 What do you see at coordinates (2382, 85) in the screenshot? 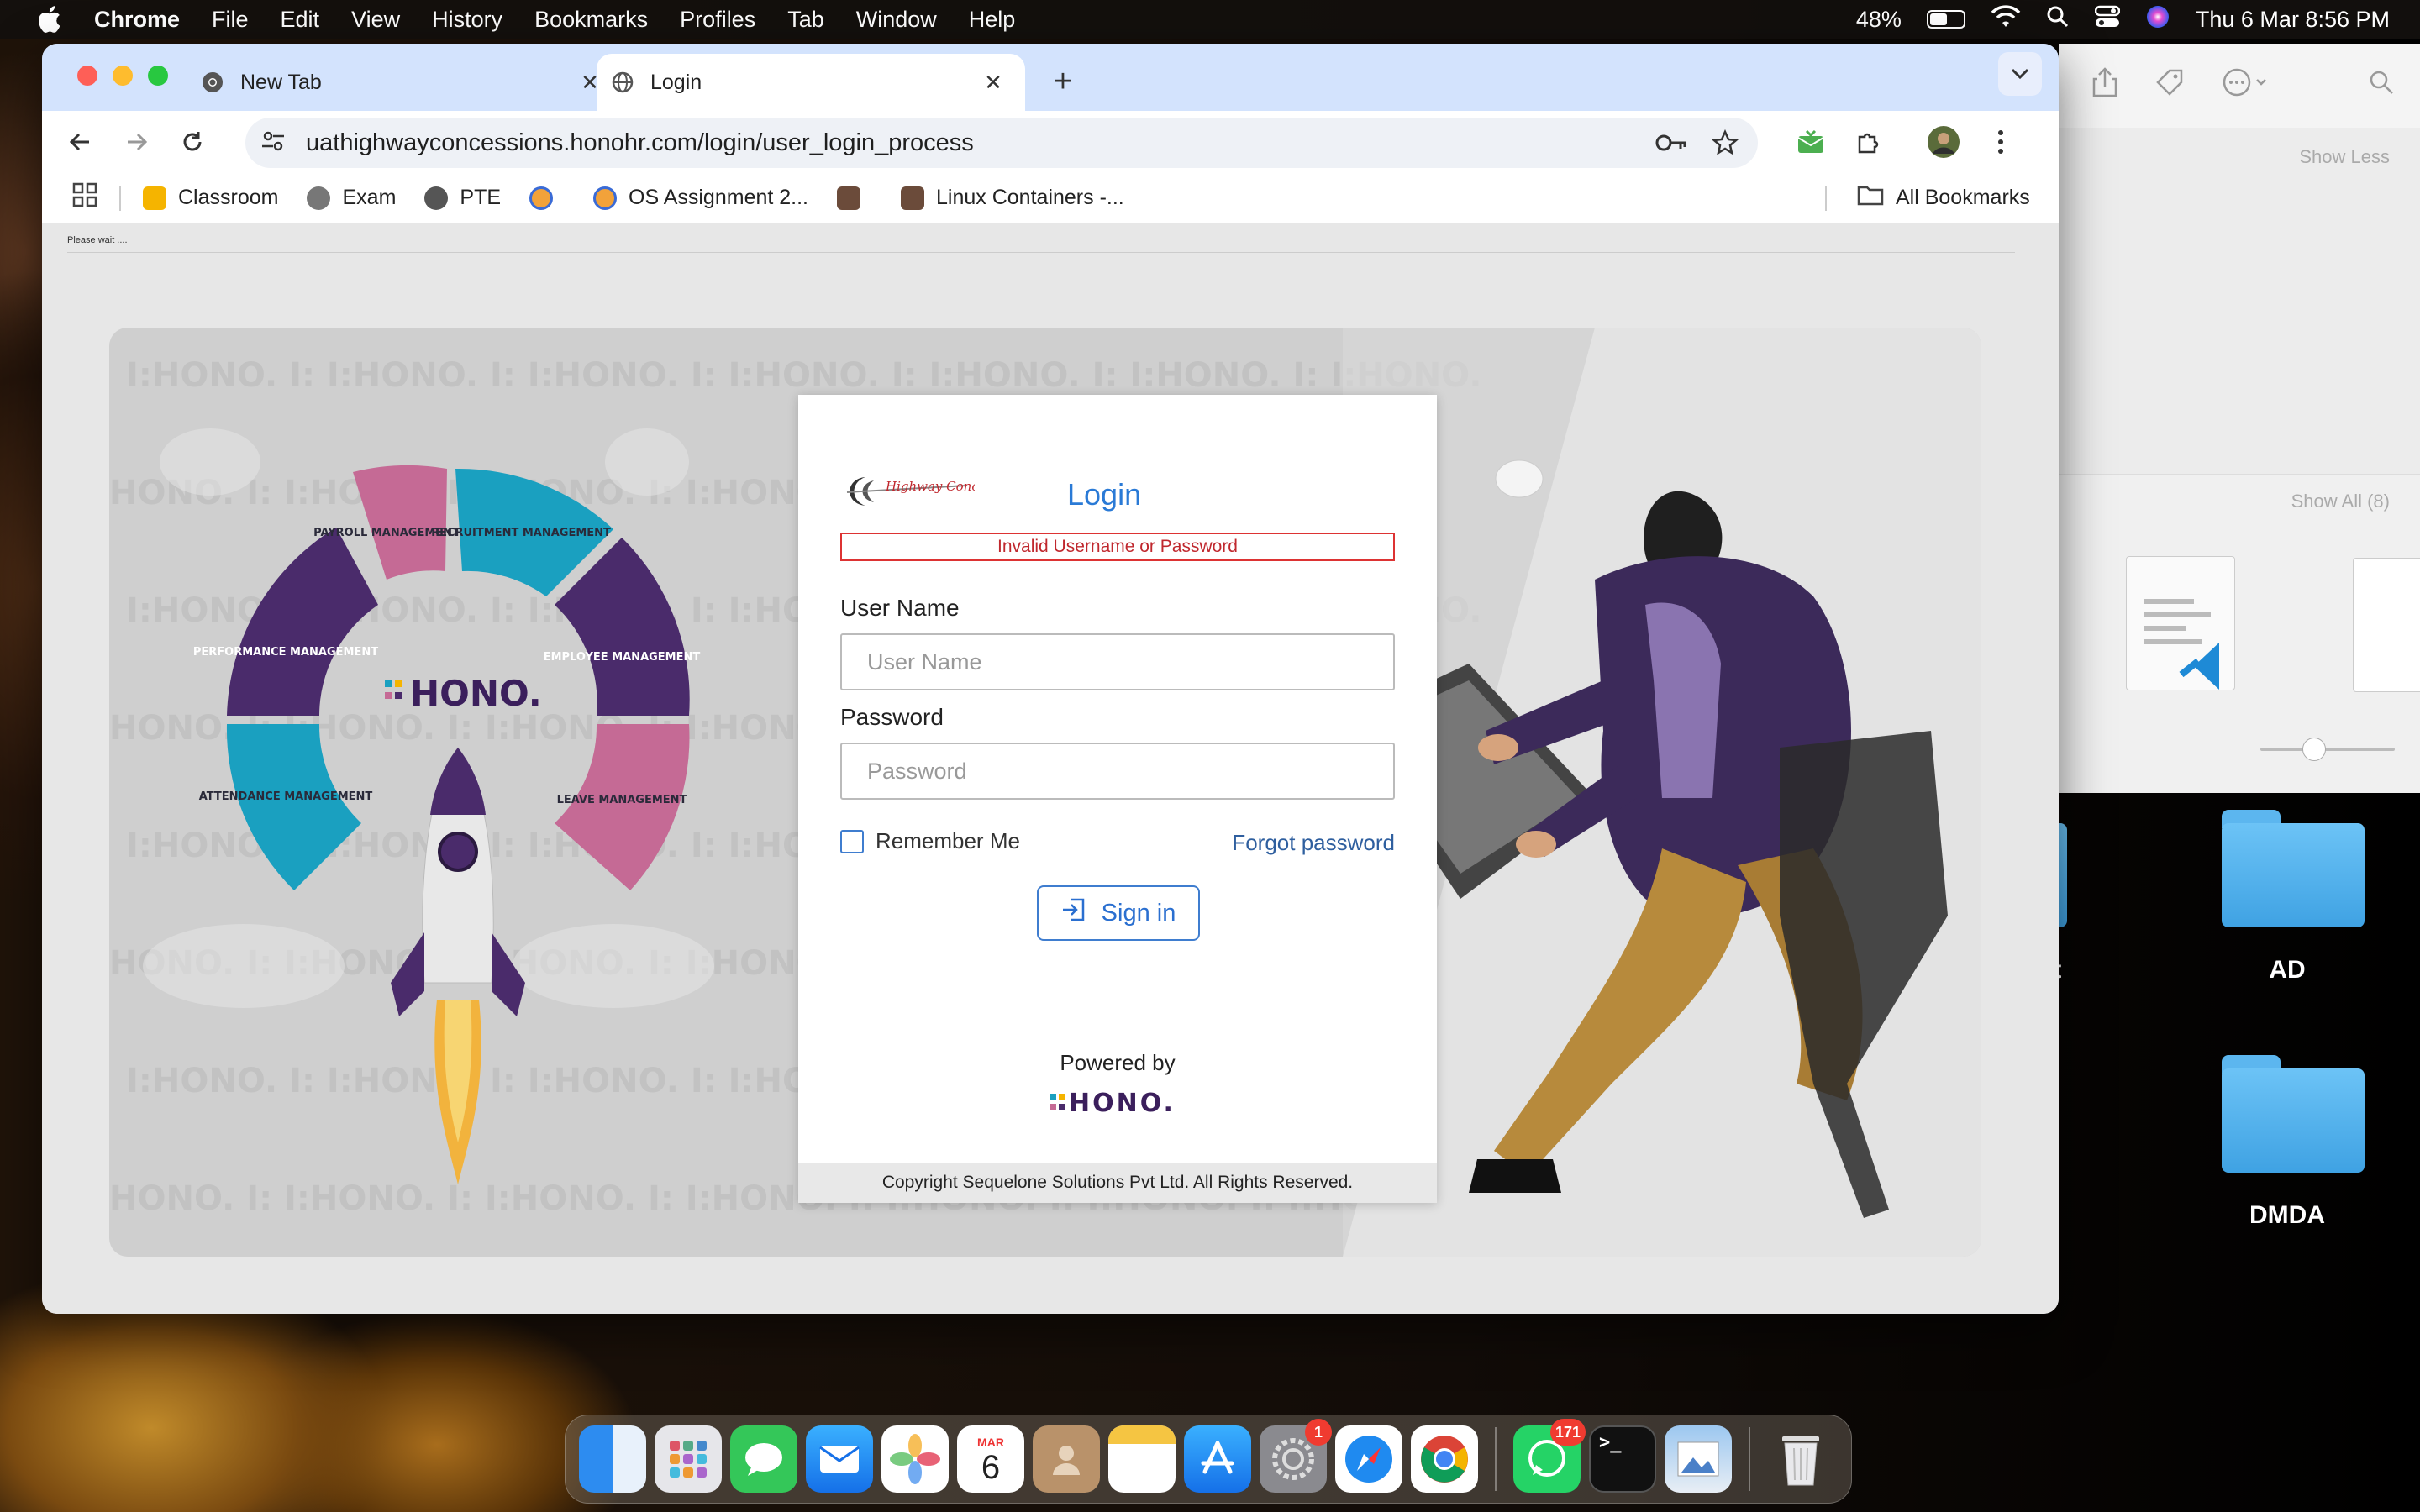
I see `finder-search-icon` at bounding box center [2382, 85].